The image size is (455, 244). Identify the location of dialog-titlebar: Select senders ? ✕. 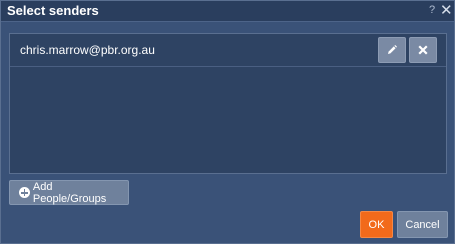
(227, 11).